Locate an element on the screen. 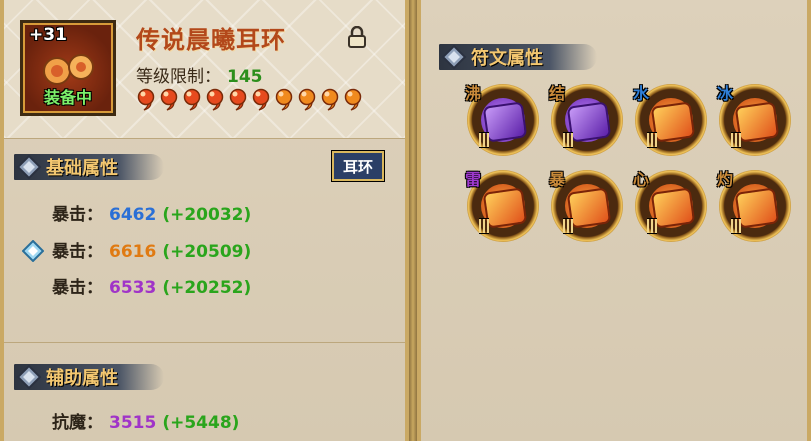 The width and height of the screenshot is (811, 441). rune-slot: 心 is located at coordinates (670, 206).